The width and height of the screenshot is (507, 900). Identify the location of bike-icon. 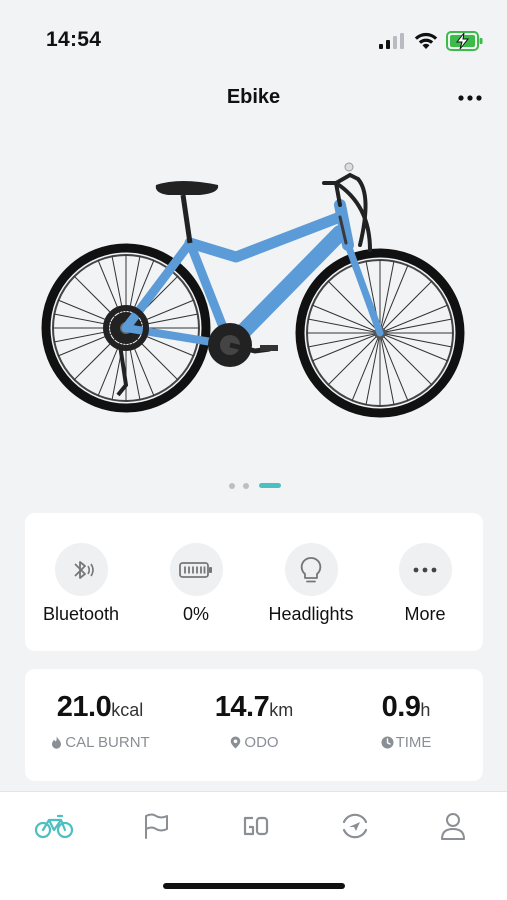
(54, 826).